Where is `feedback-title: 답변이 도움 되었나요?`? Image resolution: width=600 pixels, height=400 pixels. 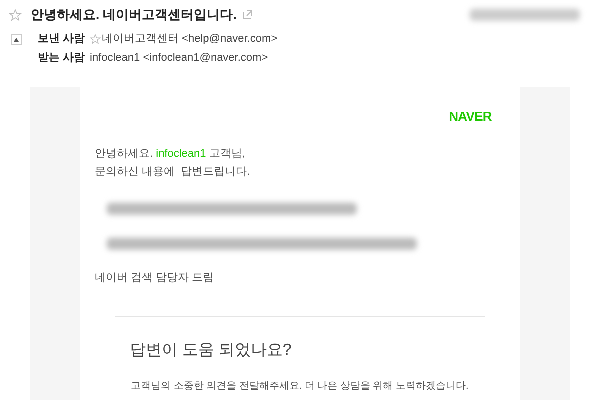 feedback-title: 답변이 도움 되었나요? is located at coordinates (211, 351).